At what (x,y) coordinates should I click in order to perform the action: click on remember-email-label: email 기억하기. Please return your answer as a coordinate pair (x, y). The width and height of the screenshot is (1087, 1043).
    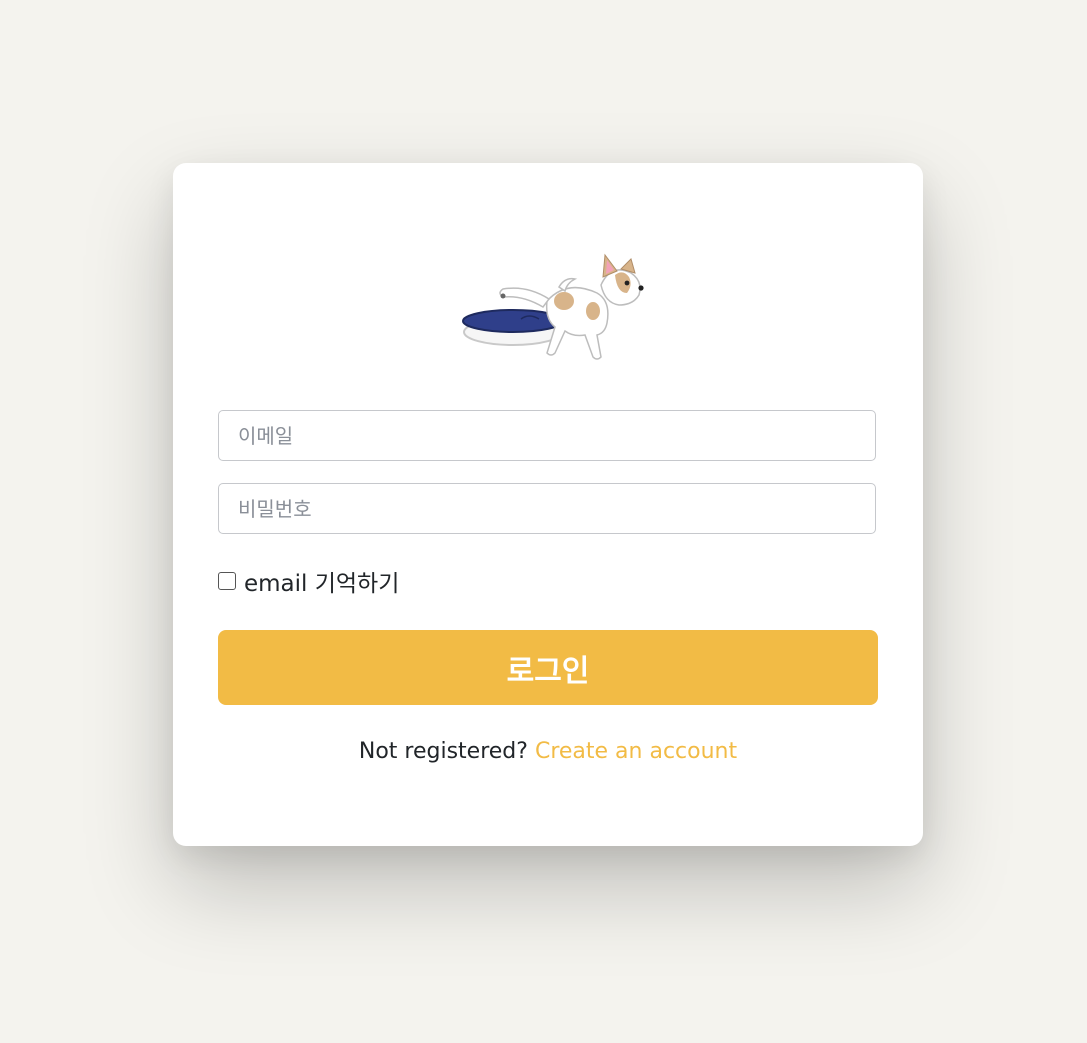
    Looking at the image, I should click on (321, 581).